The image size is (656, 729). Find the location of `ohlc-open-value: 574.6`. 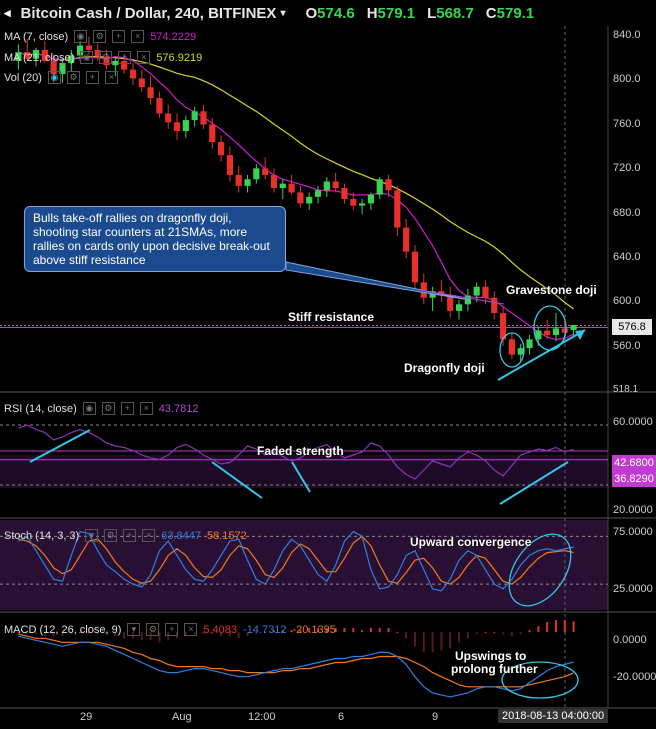

ohlc-open-value: 574.6 is located at coordinates (336, 13).